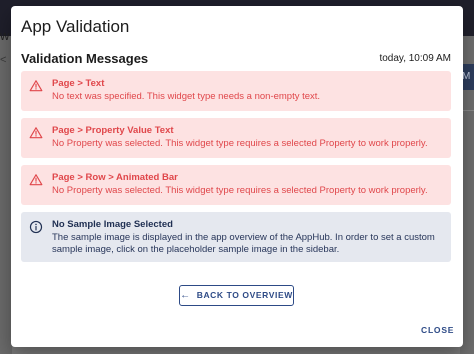 The height and width of the screenshot is (354, 474). I want to click on message-title: Page > Text, so click(78, 83).